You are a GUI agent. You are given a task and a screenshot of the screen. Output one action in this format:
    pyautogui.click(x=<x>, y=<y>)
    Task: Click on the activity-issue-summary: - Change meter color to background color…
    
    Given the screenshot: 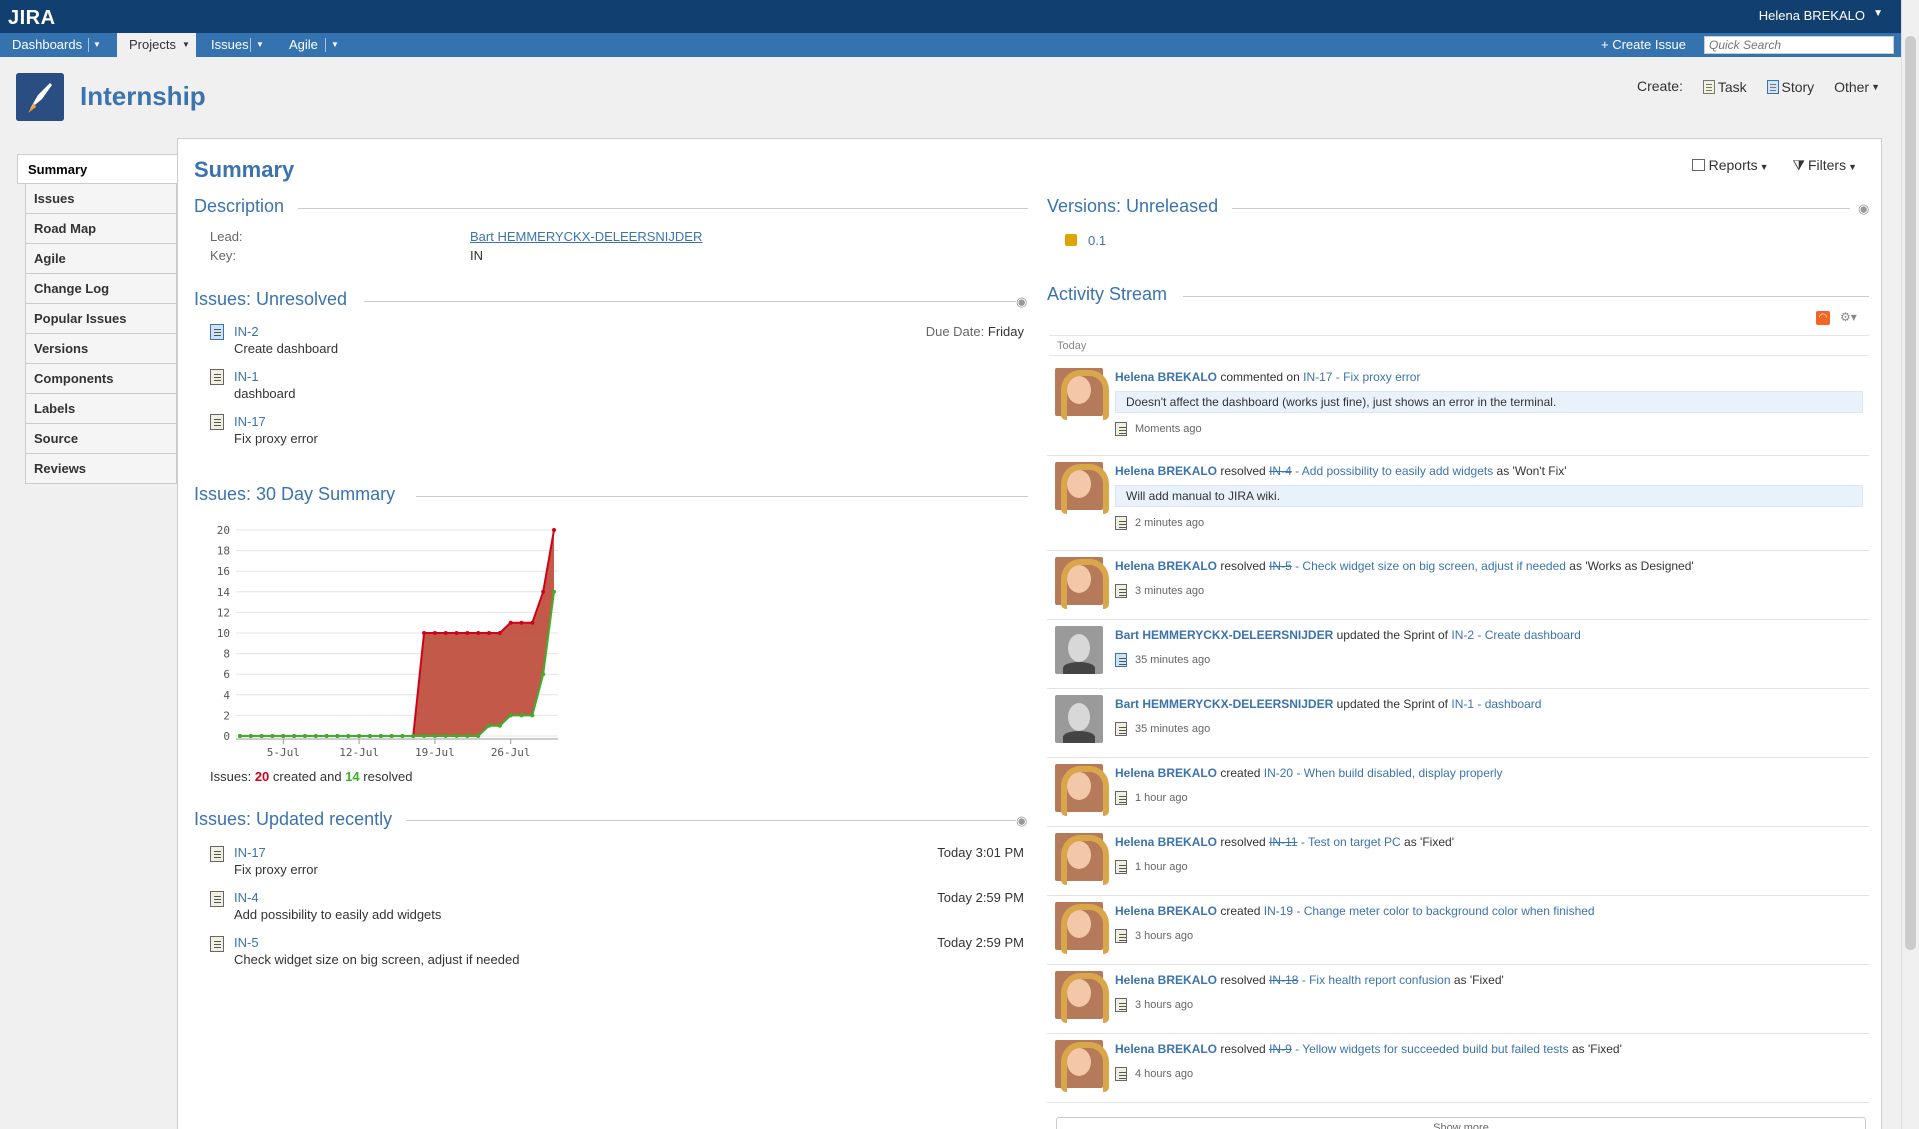 What is the action you would take?
    pyautogui.click(x=1445, y=911)
    